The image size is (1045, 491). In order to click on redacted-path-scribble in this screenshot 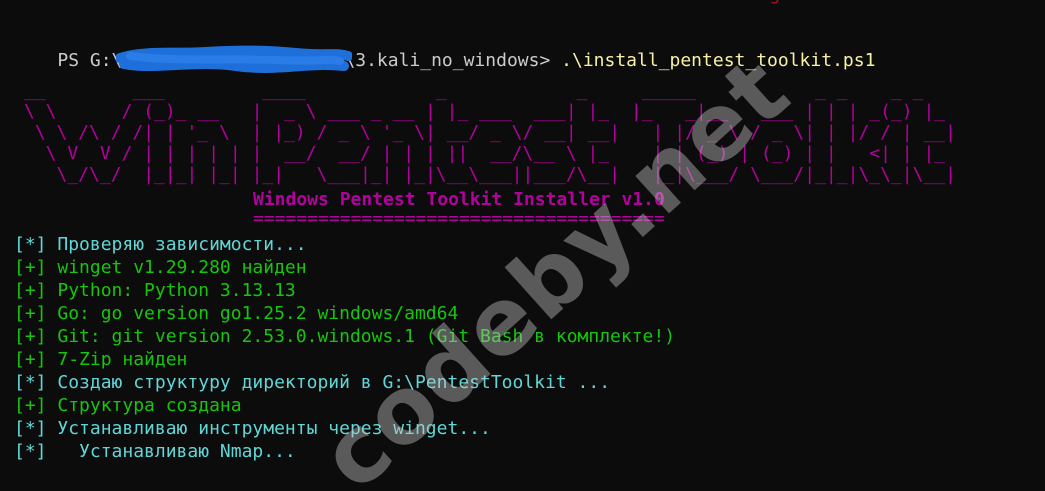, I will do `click(234, 59)`.